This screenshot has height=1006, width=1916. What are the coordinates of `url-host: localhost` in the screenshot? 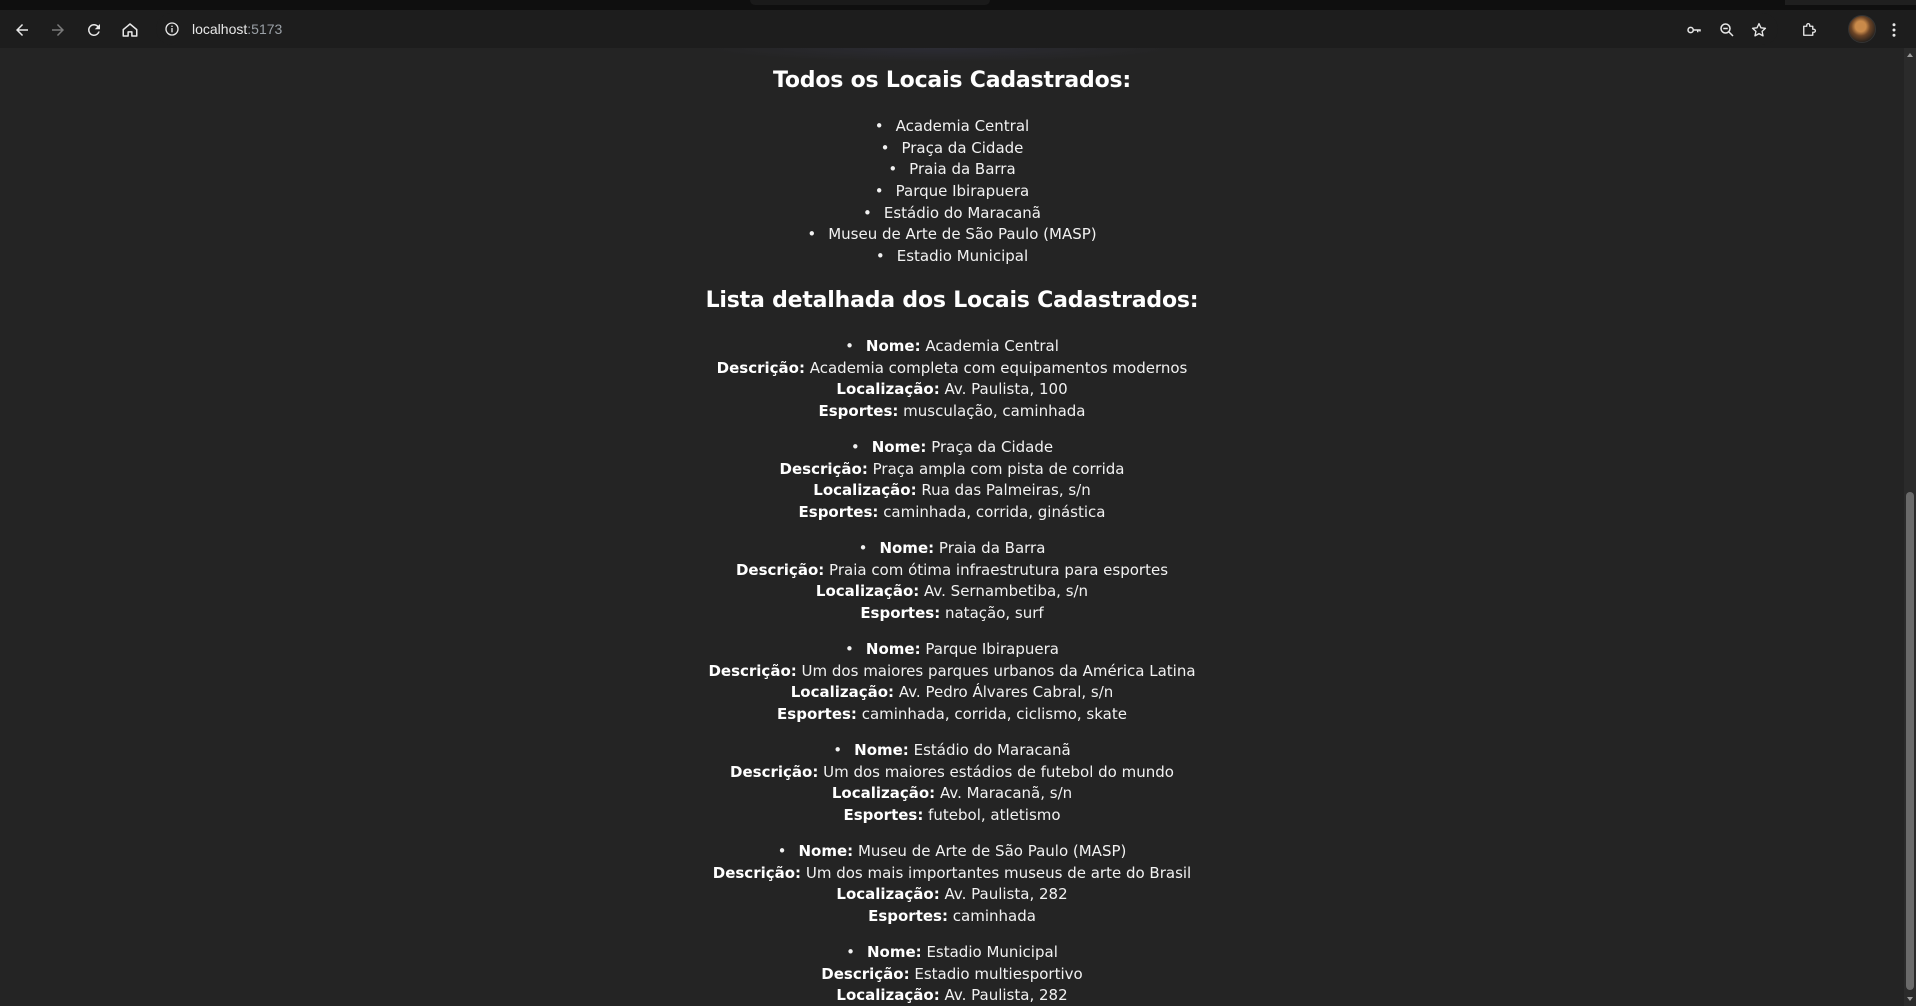 It's located at (220, 29).